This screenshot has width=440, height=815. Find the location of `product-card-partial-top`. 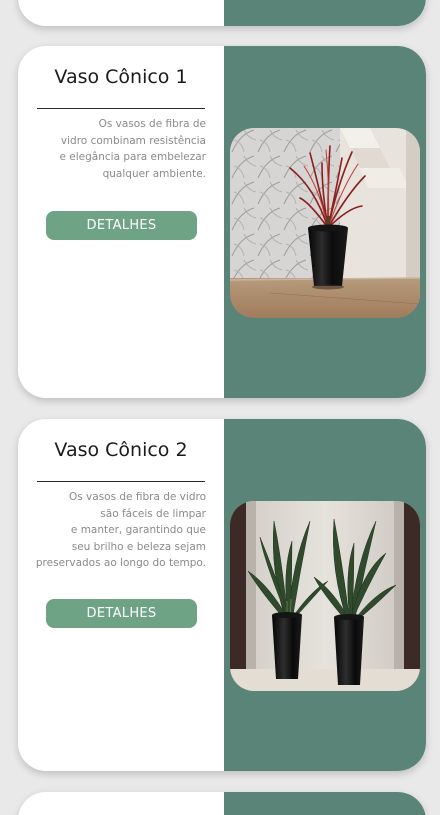

product-card-partial-top is located at coordinates (222, 13).